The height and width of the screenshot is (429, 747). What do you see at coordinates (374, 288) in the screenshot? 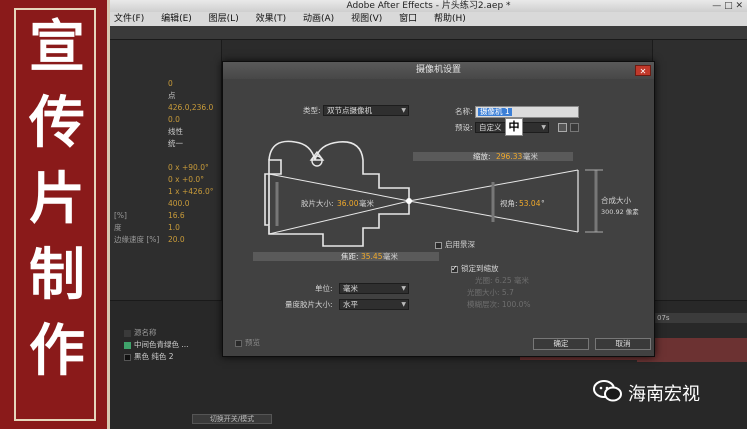
I see `units-select: 毫米 ▼` at bounding box center [374, 288].